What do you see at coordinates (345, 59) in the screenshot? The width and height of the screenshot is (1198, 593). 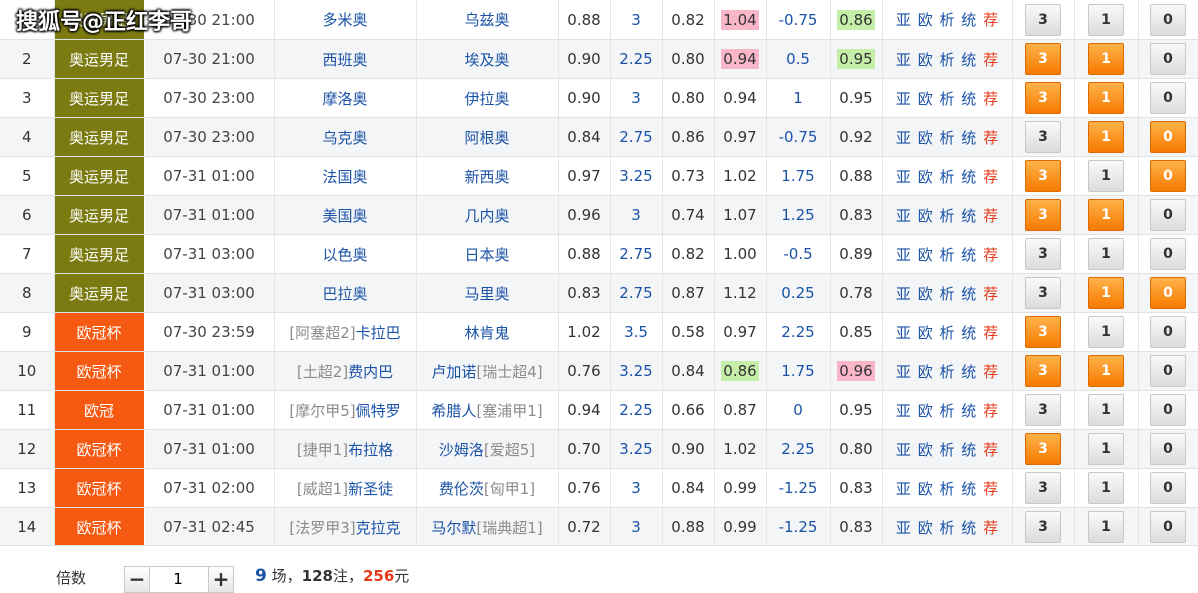 I see `home-team: 西班奥` at bounding box center [345, 59].